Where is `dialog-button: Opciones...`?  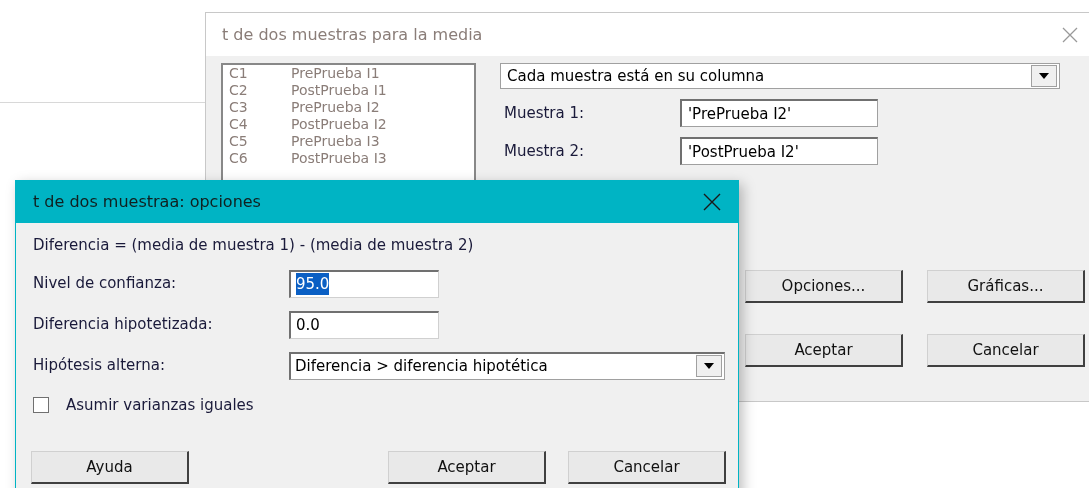 dialog-button: Opciones... is located at coordinates (824, 286).